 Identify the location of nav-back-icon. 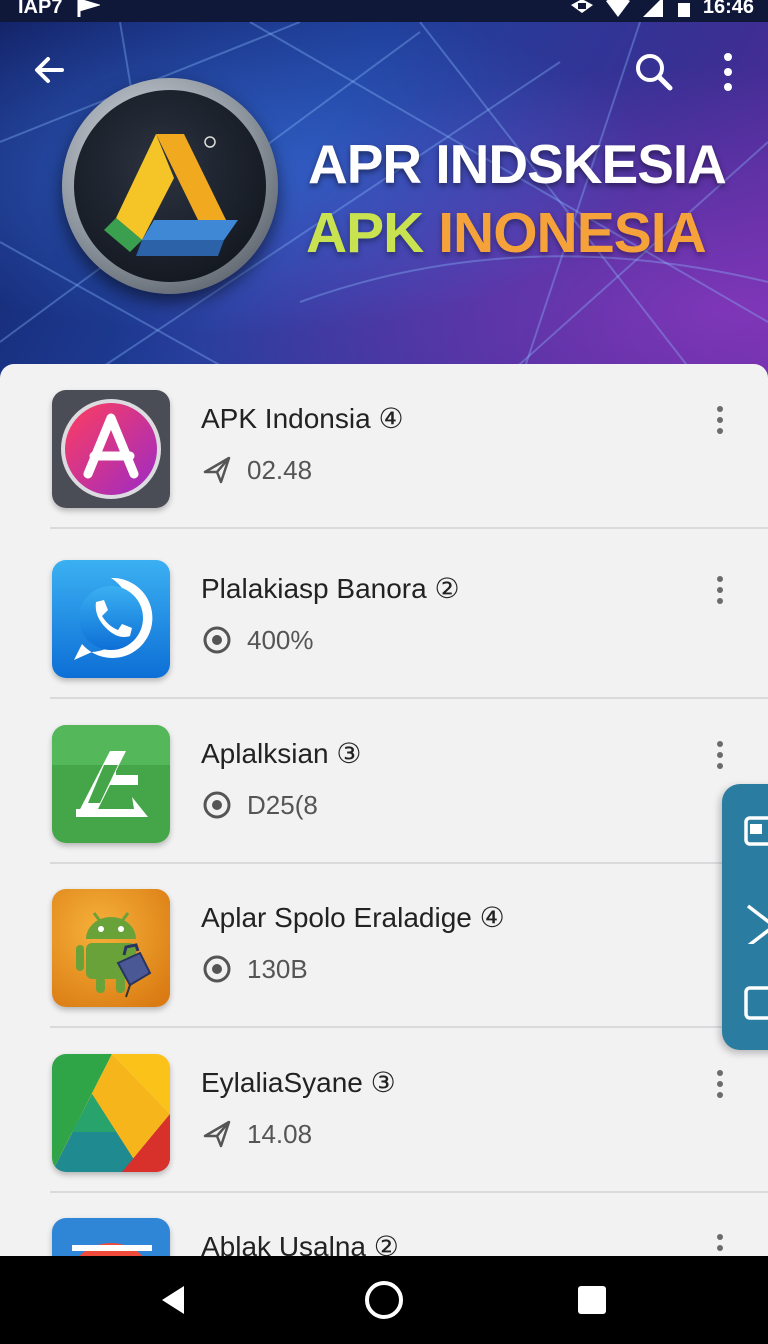
(174, 1300).